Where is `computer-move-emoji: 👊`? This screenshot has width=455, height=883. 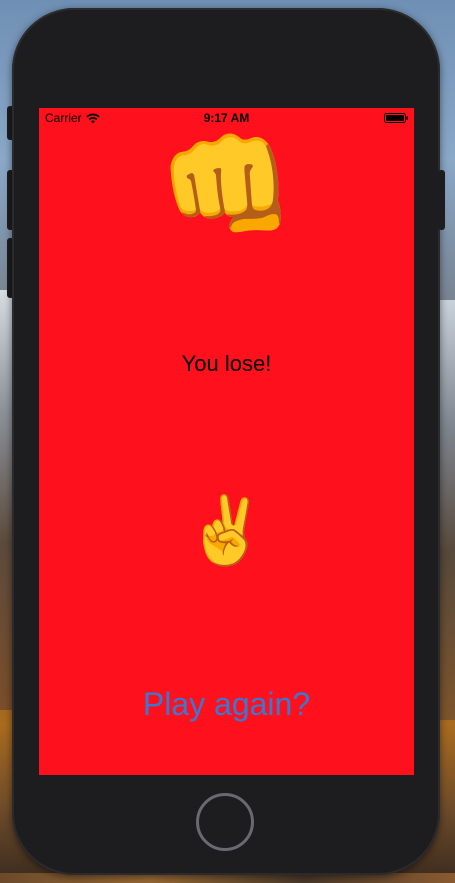 computer-move-emoji: 👊 is located at coordinates (226, 185).